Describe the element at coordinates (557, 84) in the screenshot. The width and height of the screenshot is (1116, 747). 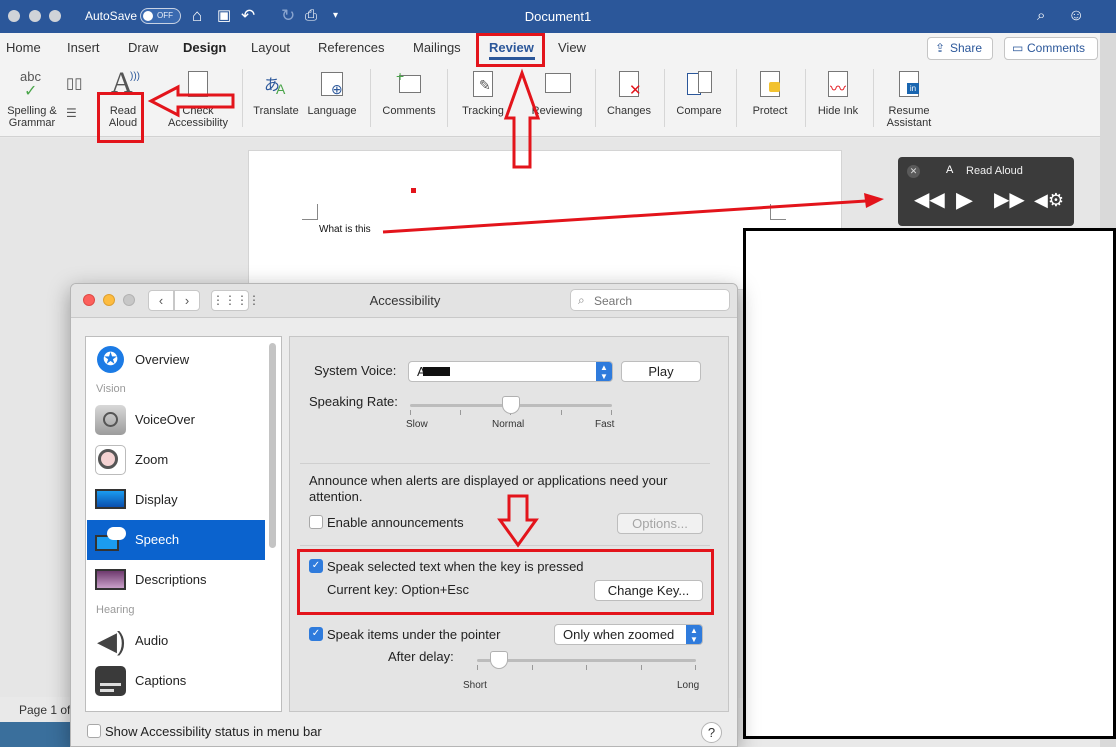
I see `reviewing-pane-icon` at that location.